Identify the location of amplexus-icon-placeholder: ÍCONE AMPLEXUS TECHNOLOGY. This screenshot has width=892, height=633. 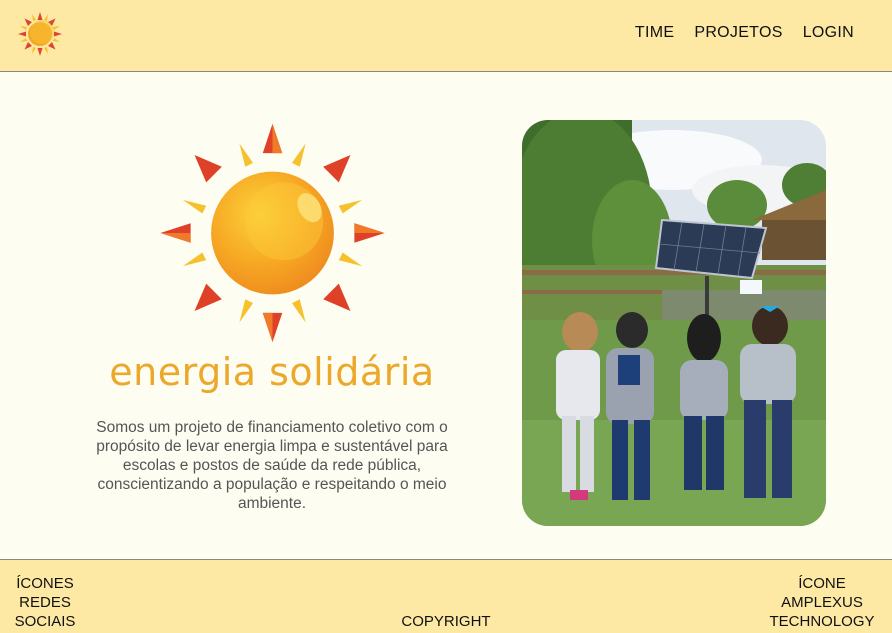
(822, 602).